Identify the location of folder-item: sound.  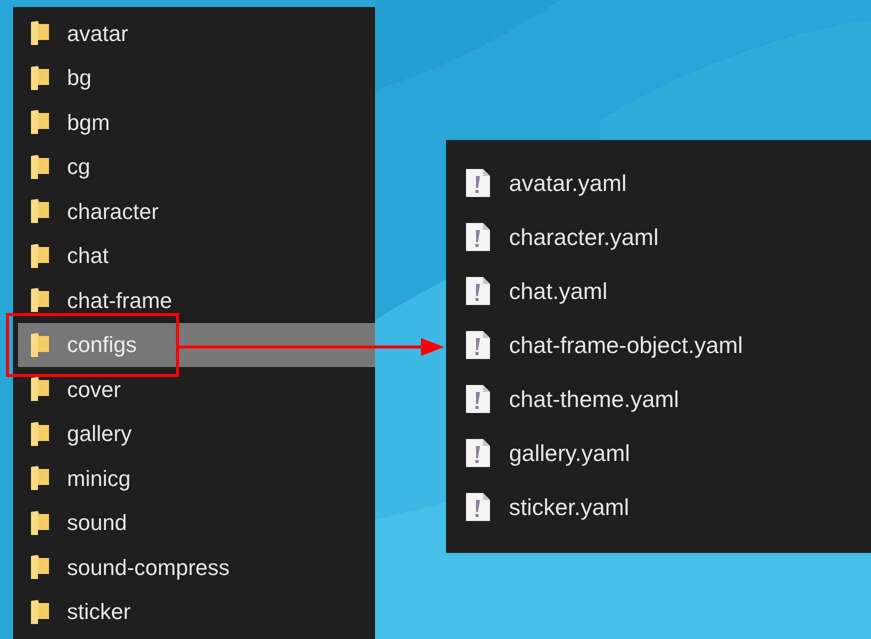
(196, 522).